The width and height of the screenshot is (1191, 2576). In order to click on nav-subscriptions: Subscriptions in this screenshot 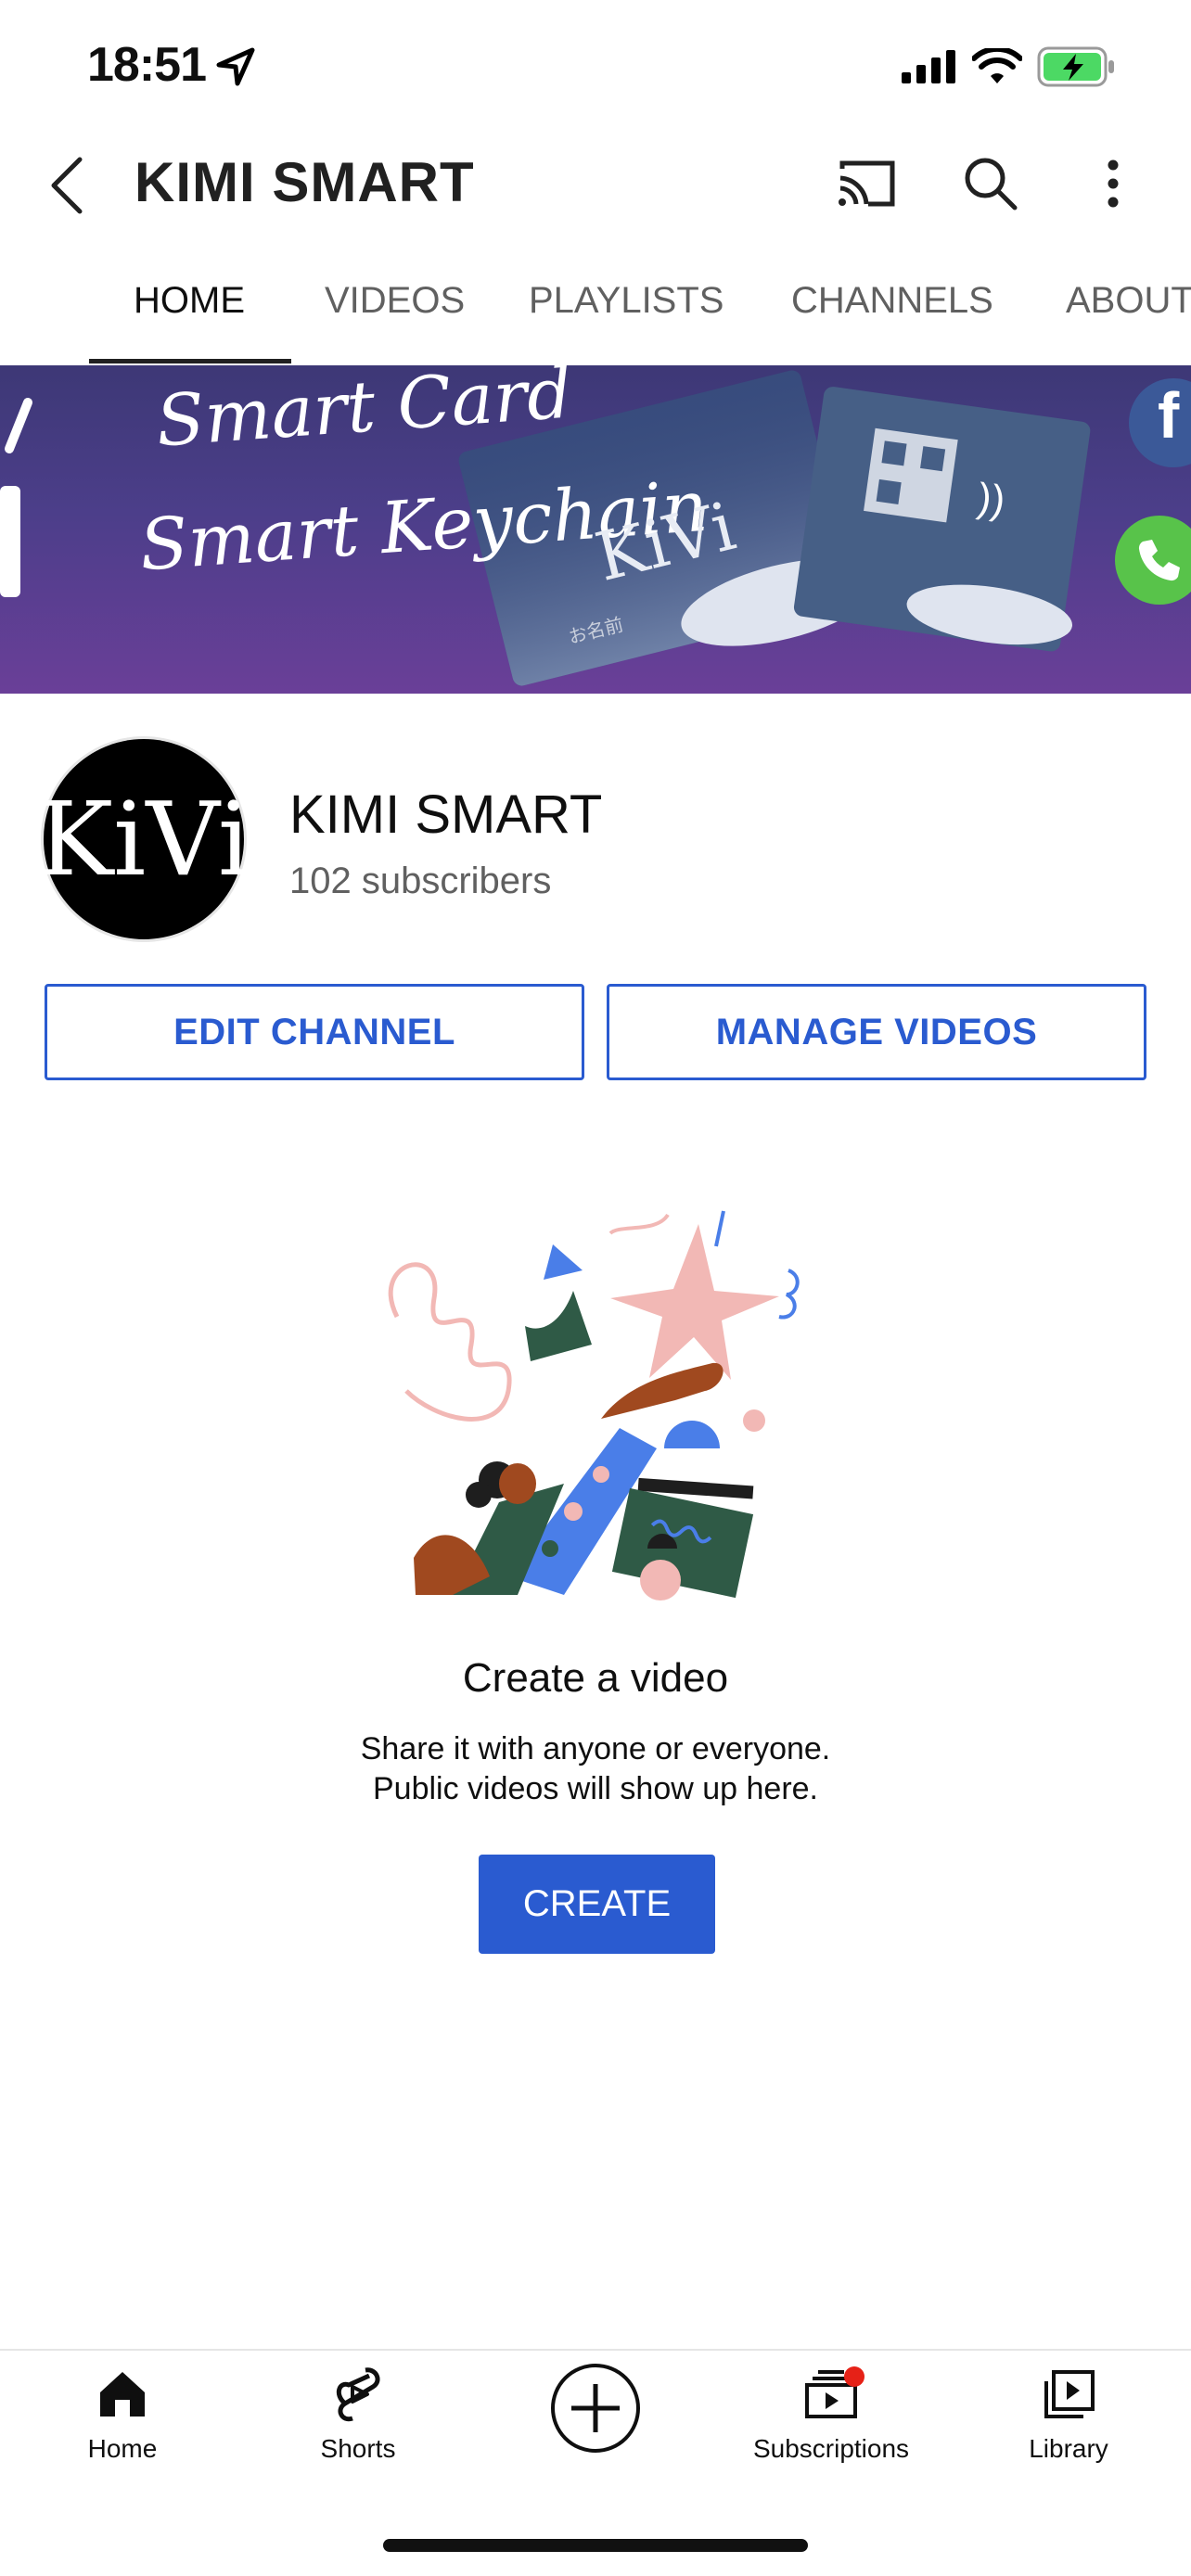, I will do `click(831, 2416)`.